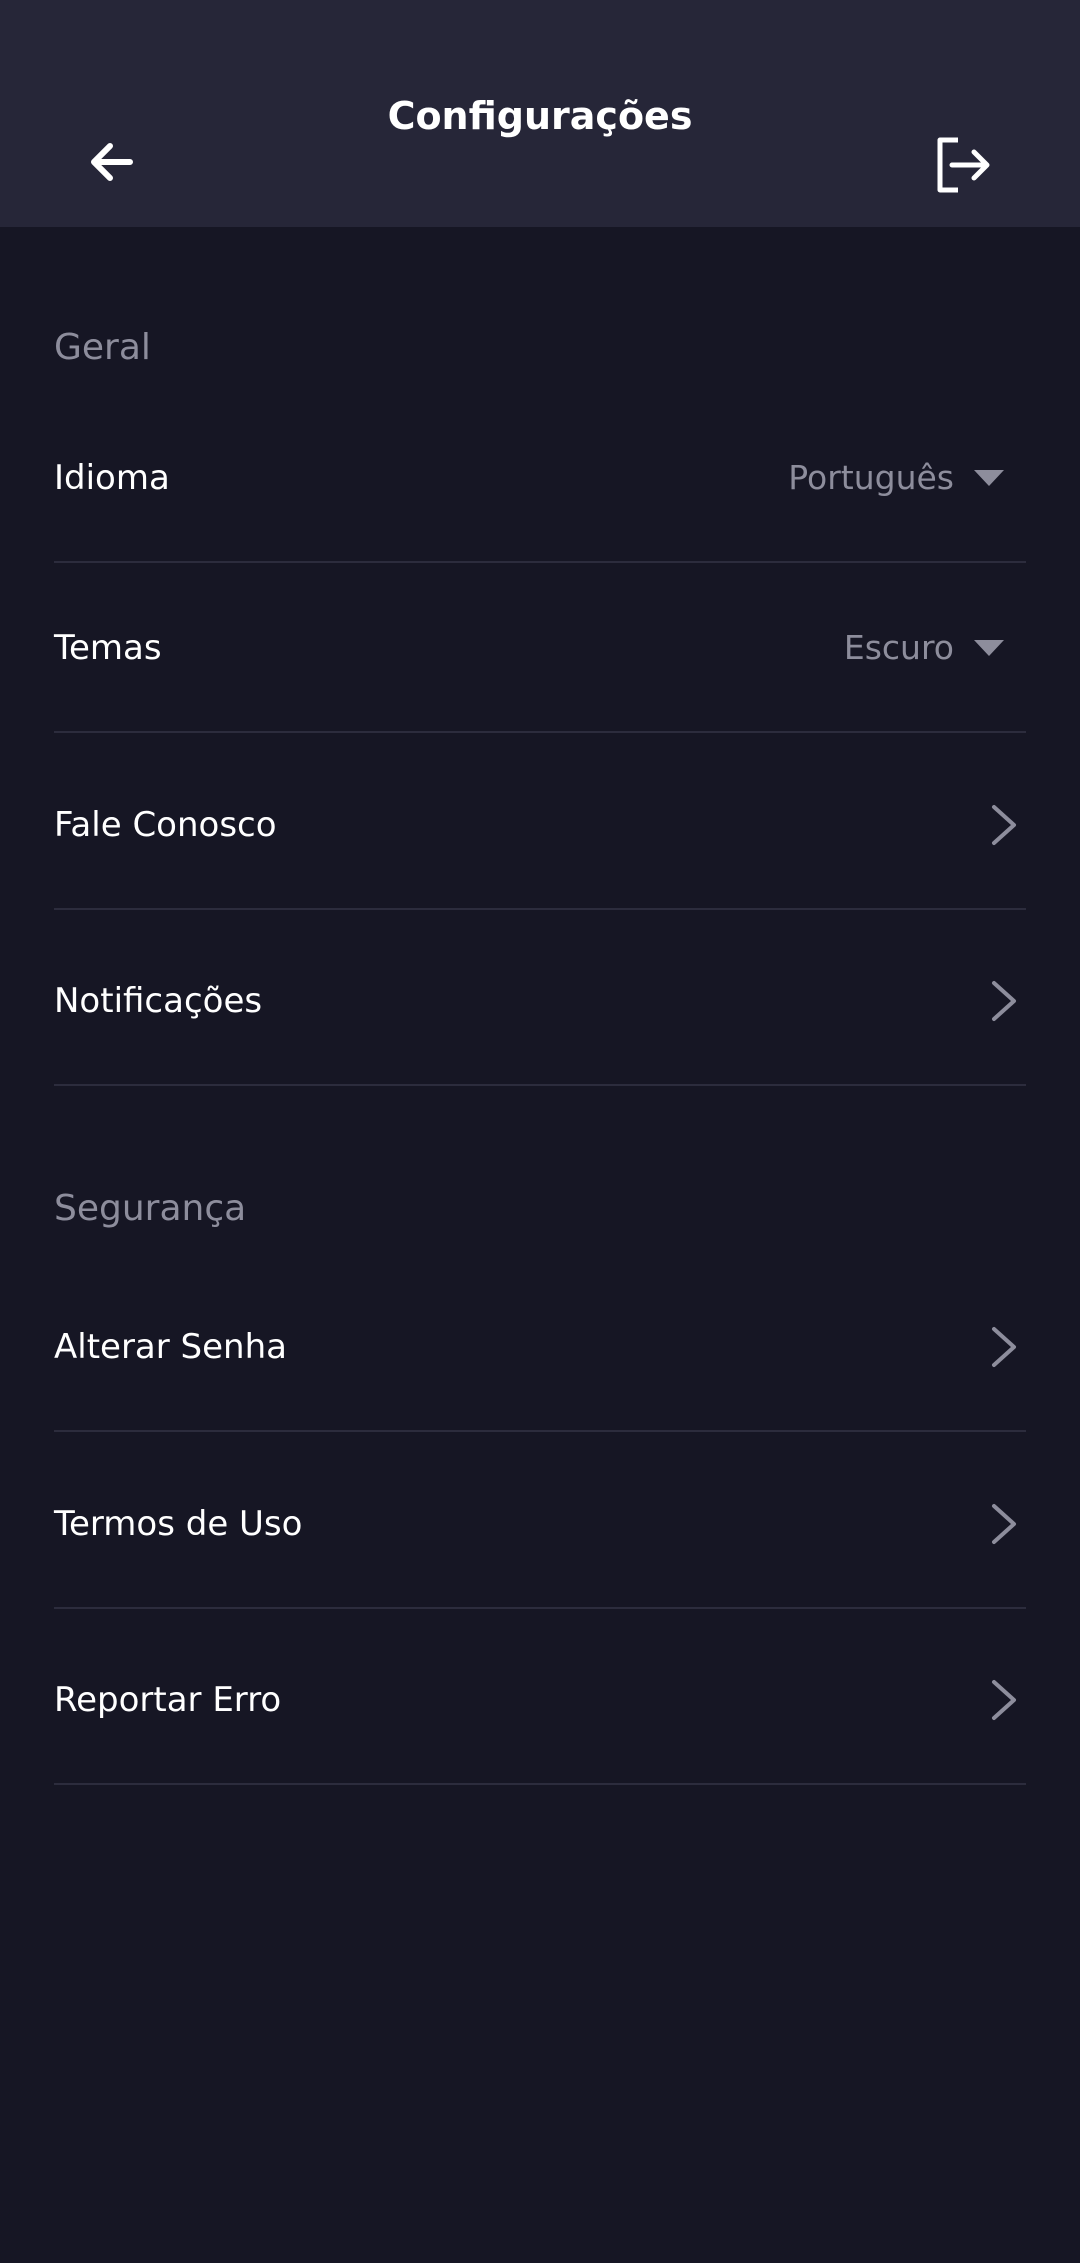  What do you see at coordinates (540, 1001) in the screenshot?
I see `settings-item-notifications: Notificações` at bounding box center [540, 1001].